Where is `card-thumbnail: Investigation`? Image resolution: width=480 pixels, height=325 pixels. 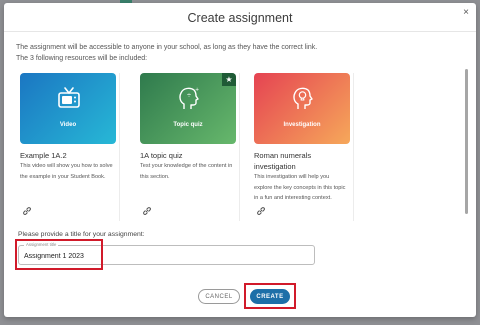 card-thumbnail: Investigation is located at coordinates (302, 108).